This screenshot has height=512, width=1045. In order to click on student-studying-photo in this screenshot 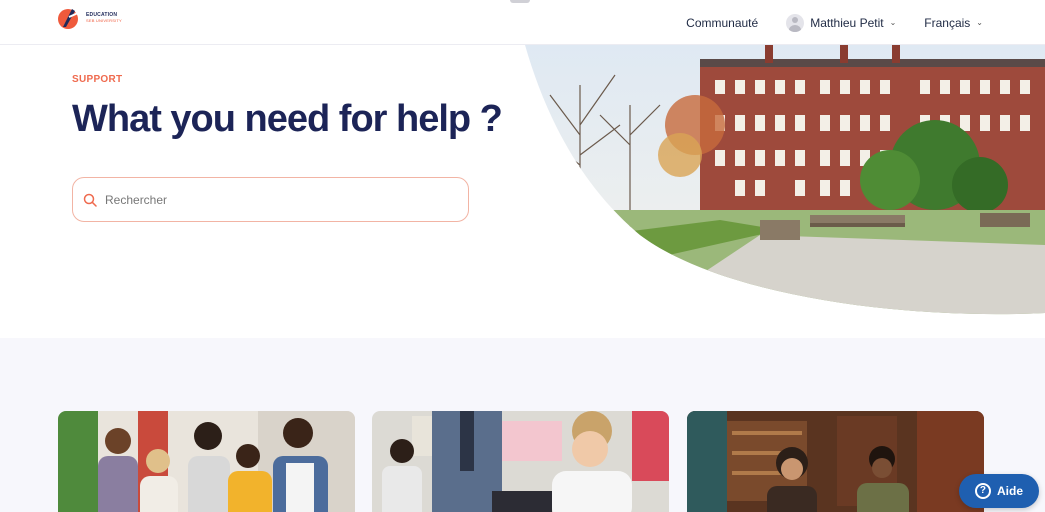, I will do `click(520, 461)`.